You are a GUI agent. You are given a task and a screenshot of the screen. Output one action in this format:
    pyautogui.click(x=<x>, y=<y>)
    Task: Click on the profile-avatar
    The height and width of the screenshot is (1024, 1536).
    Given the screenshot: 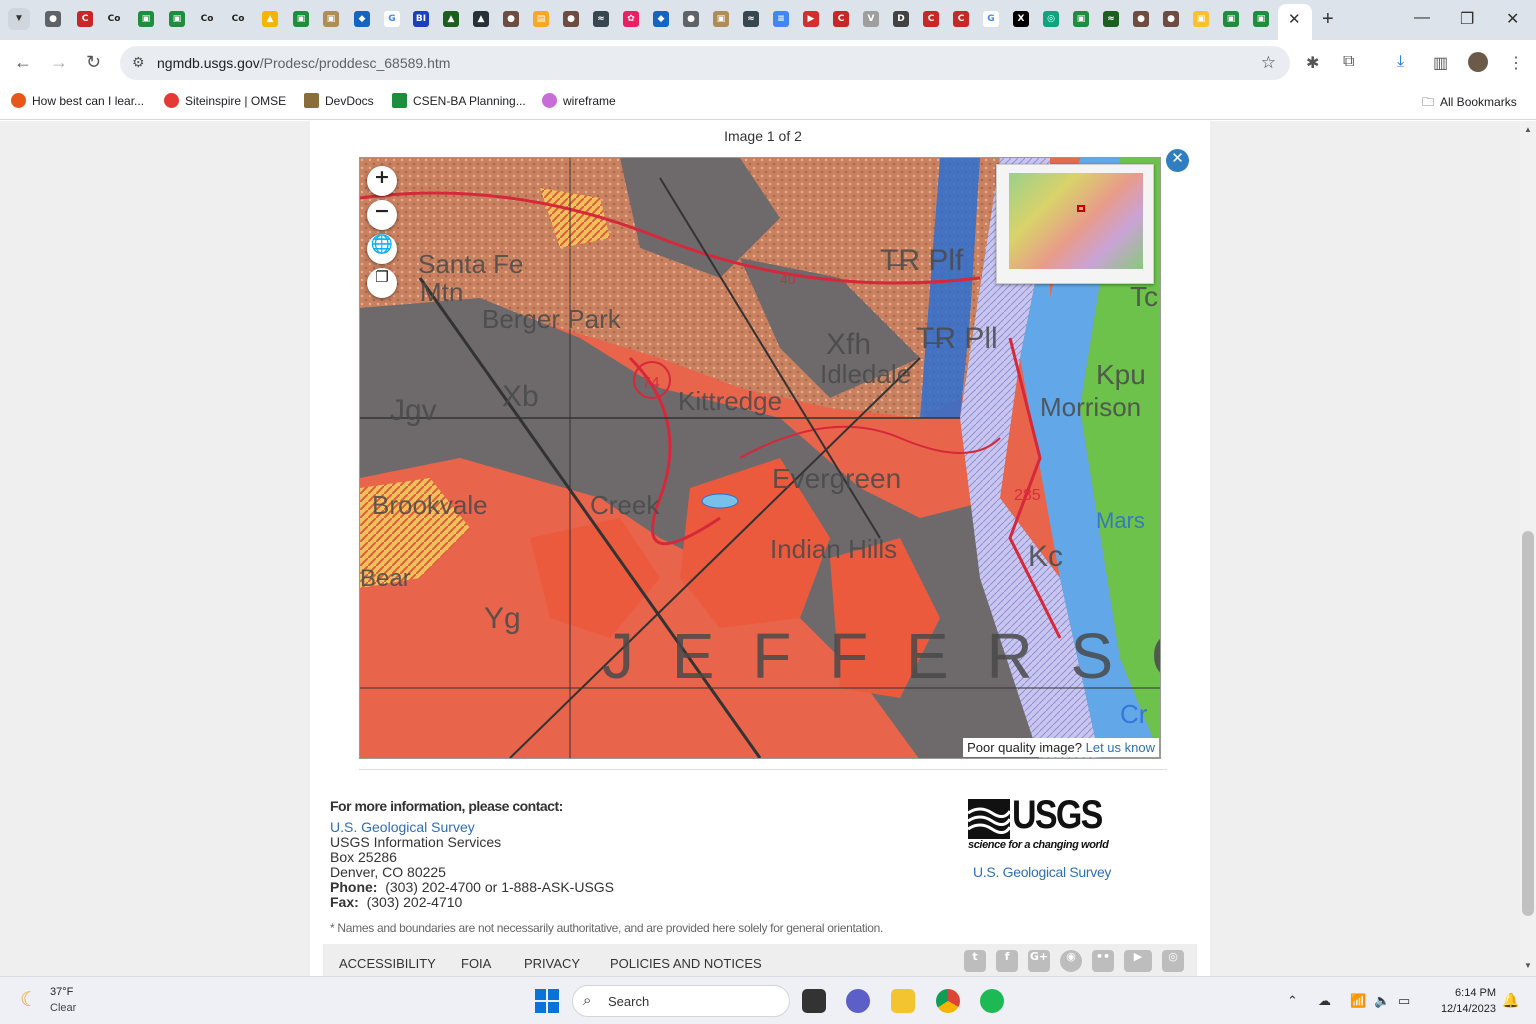 What is the action you would take?
    pyautogui.click(x=1478, y=62)
    